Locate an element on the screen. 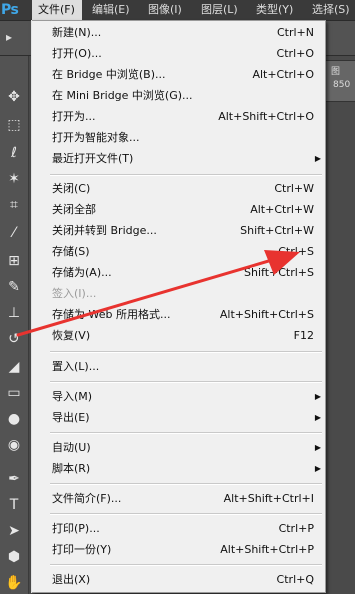 This screenshot has width=355, height=594. document-tab-label: 图 is located at coordinates (336, 72).